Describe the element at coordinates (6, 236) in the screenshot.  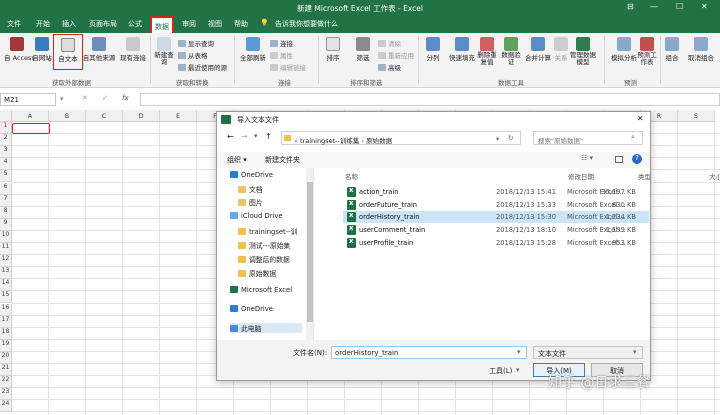
I see `row-header-10: 10` at that location.